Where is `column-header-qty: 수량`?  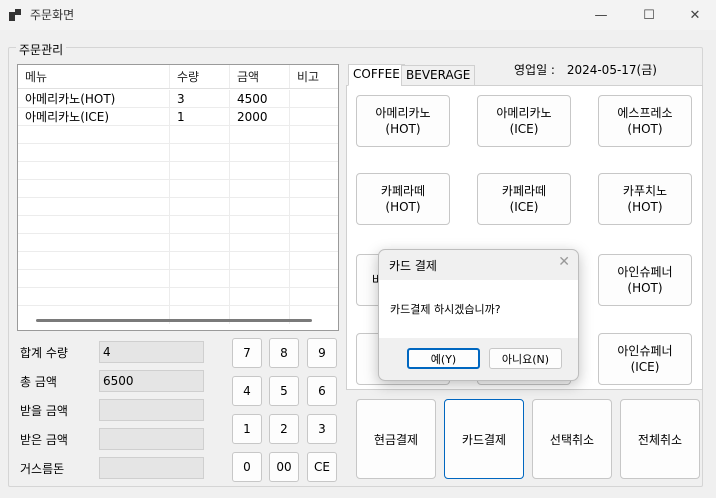 column-header-qty: 수량 is located at coordinates (200, 76).